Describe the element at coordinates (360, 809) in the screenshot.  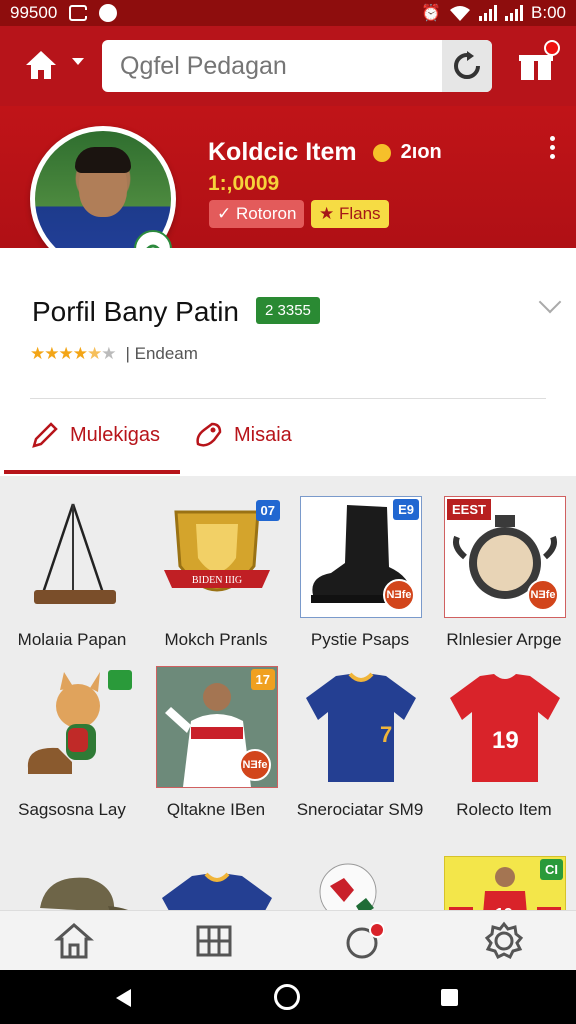
I see `item-label: Snerociatar SM9` at that location.